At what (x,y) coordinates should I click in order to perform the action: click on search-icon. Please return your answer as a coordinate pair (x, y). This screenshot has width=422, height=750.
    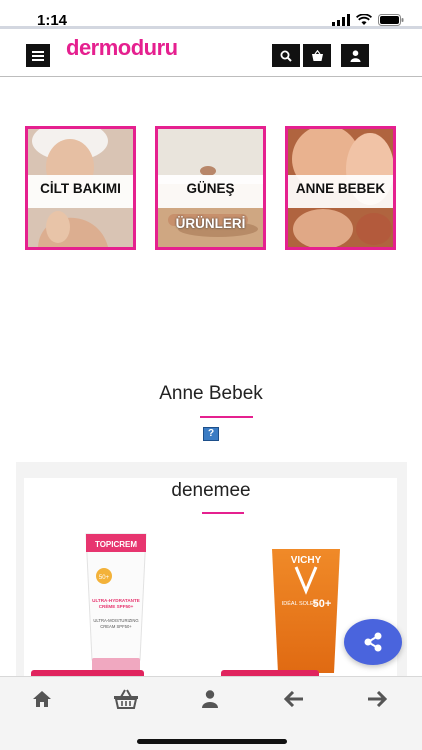
    Looking at the image, I should click on (286, 56).